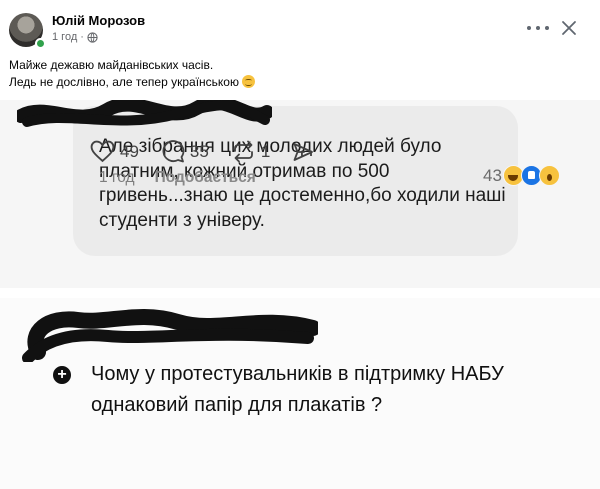 This screenshot has width=600, height=489. What do you see at coordinates (98, 20) in the screenshot?
I see `author-name: Юлій Морозов` at bounding box center [98, 20].